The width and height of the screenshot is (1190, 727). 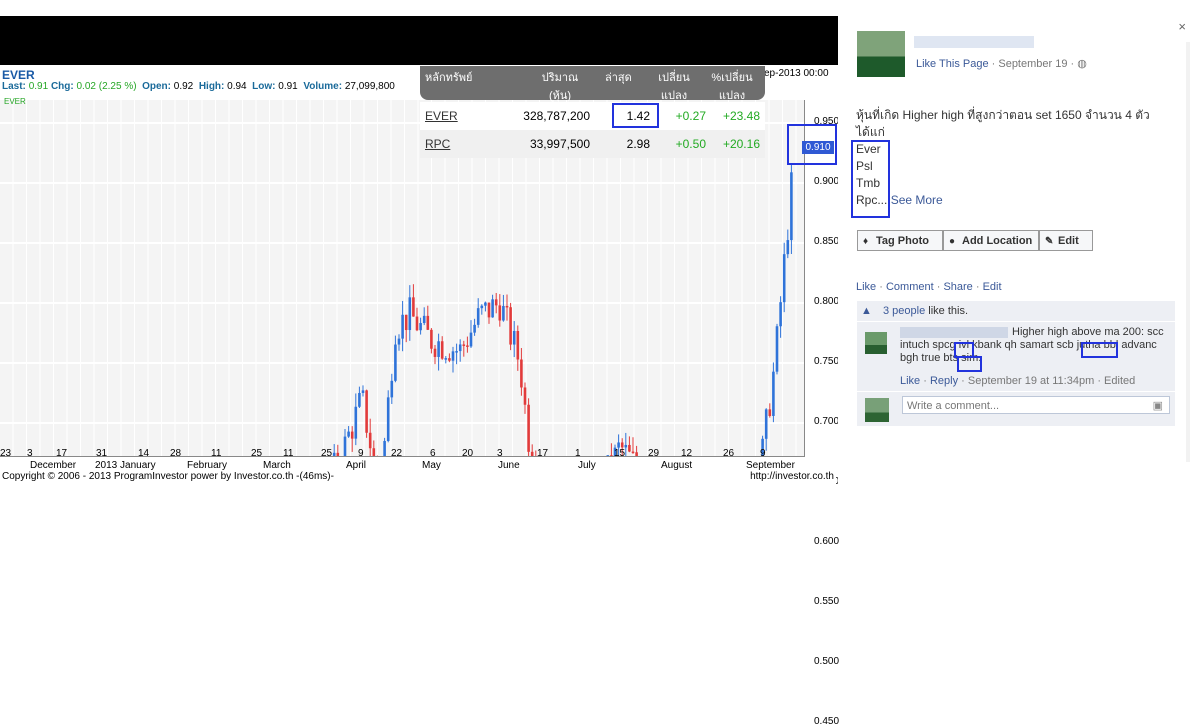 I want to click on row-symbol: RPC, so click(x=437, y=144).